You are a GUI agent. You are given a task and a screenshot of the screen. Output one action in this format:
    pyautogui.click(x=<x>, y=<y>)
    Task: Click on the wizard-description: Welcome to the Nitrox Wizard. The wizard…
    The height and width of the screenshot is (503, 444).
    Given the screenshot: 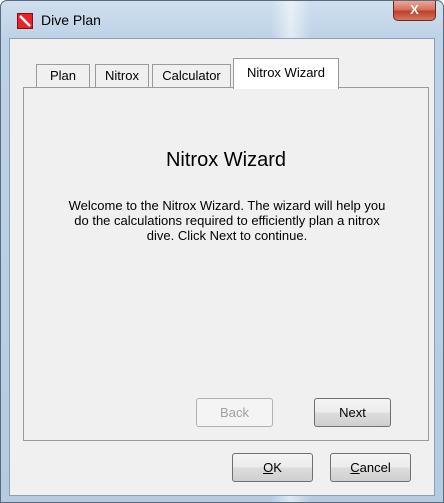 What is the action you would take?
    pyautogui.click(x=227, y=220)
    